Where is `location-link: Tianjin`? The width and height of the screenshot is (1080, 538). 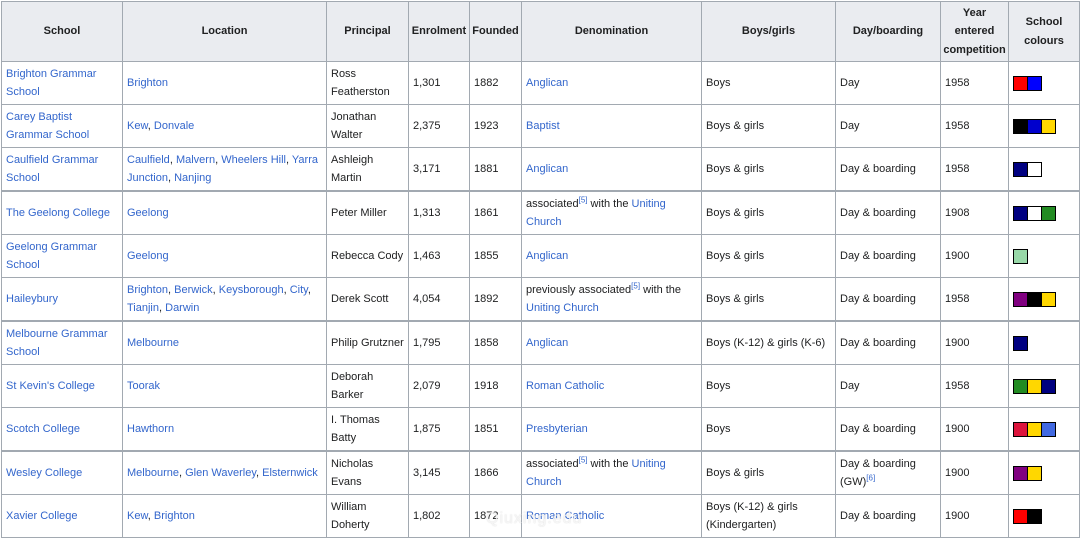 location-link: Tianjin is located at coordinates (143, 308).